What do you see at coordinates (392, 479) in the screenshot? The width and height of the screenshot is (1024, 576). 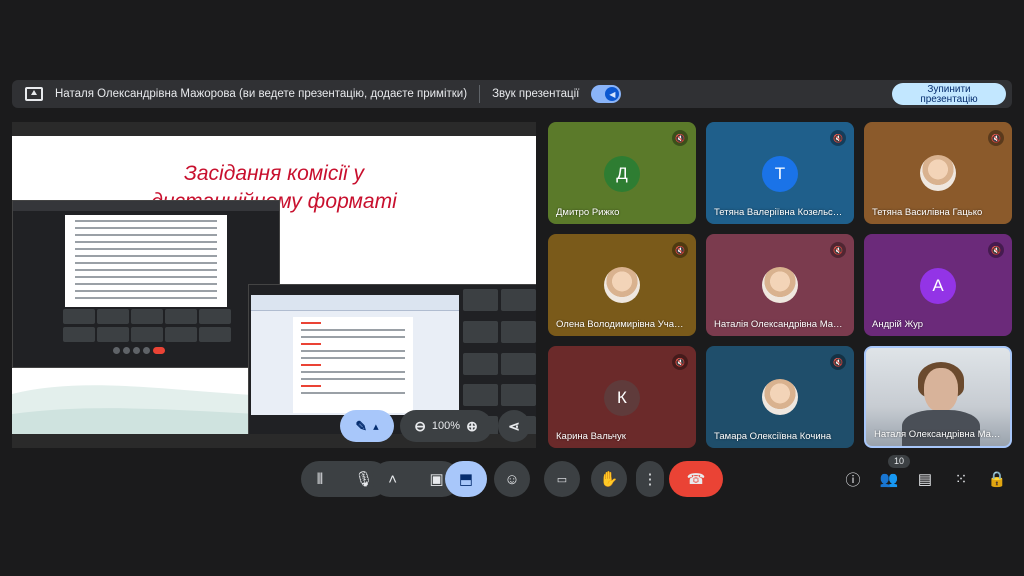 I see `chevron-up-icon: ˄` at bounding box center [392, 479].